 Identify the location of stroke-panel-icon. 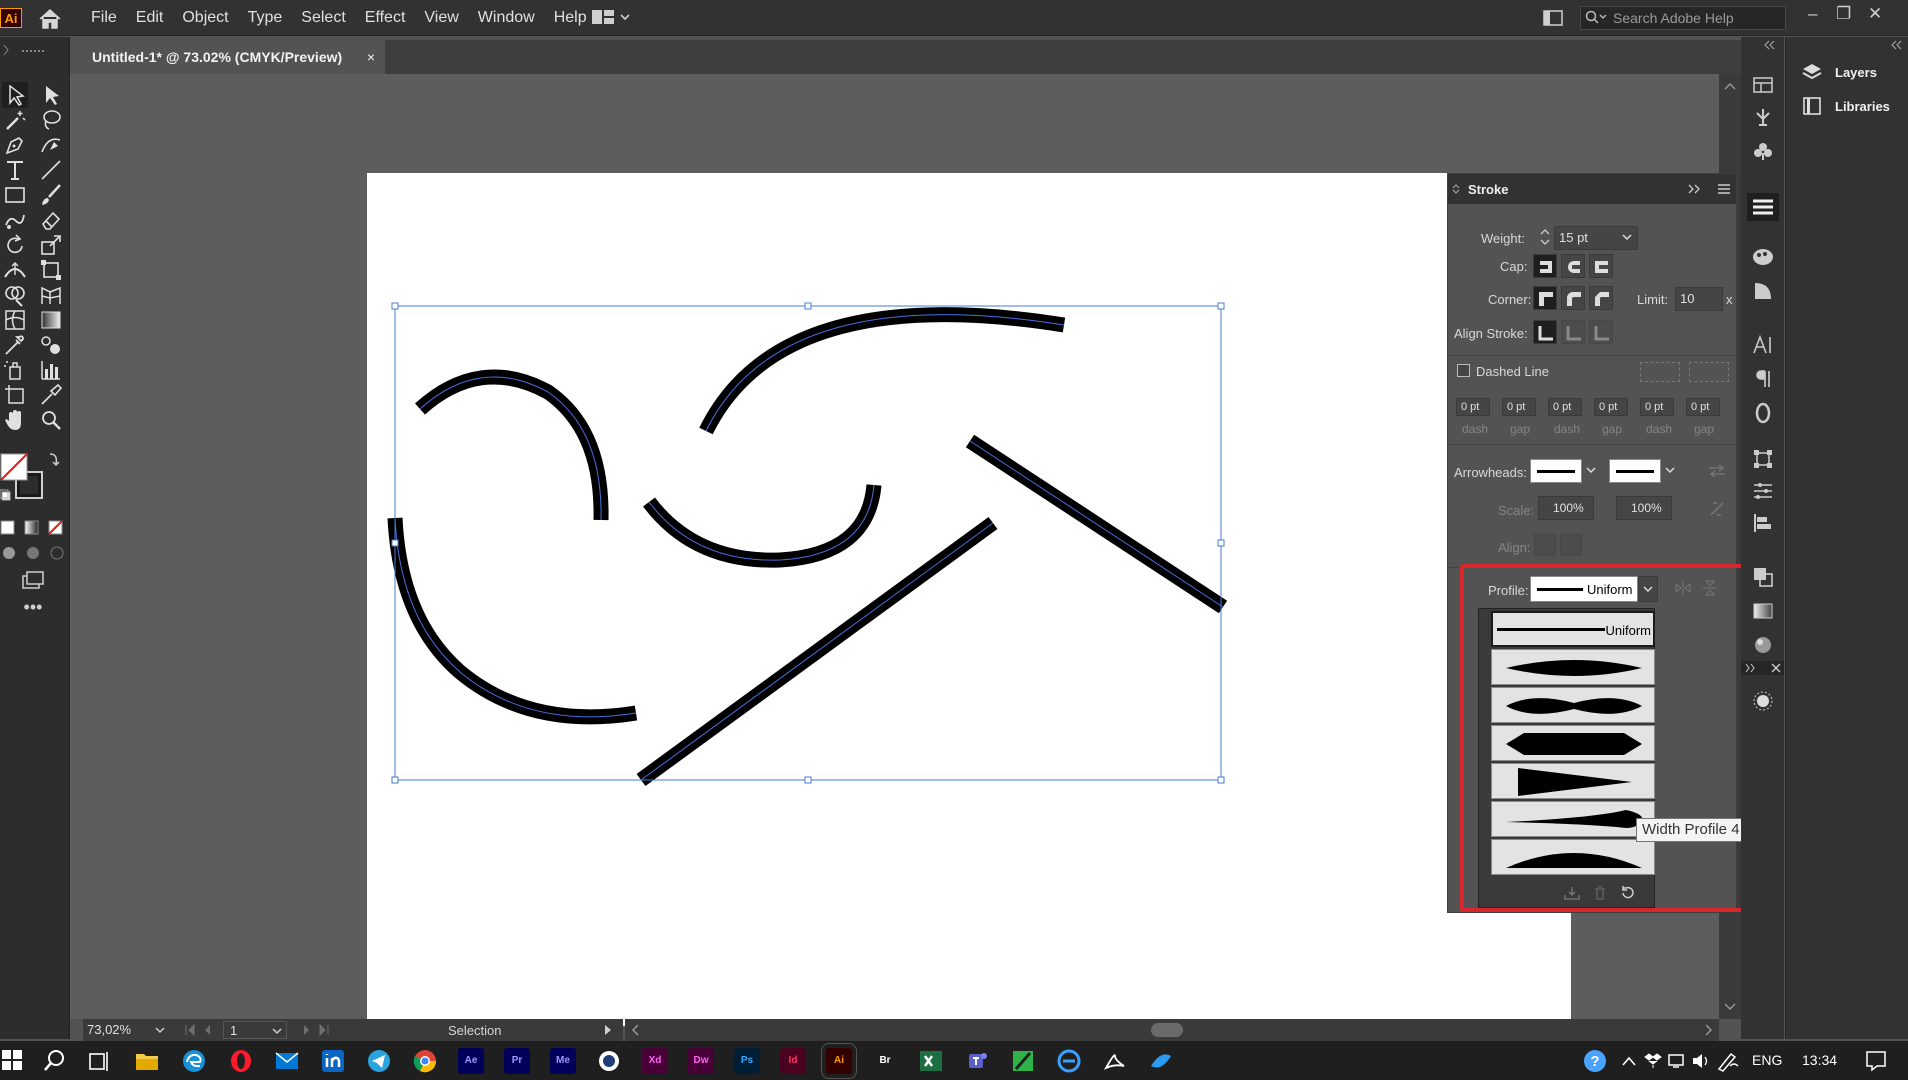
(1763, 207).